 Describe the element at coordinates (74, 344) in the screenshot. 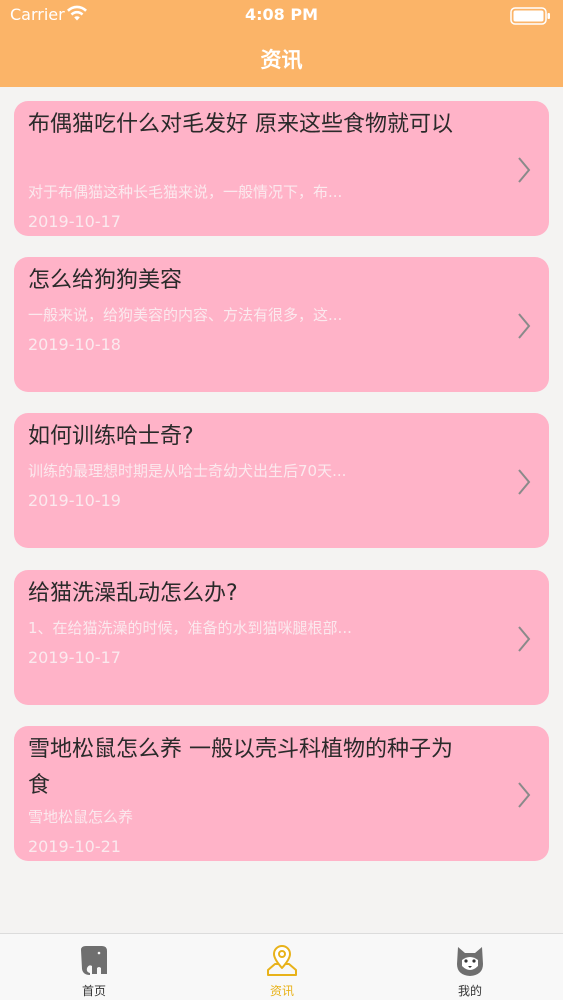

I see `article-date: 2019-10-18` at that location.